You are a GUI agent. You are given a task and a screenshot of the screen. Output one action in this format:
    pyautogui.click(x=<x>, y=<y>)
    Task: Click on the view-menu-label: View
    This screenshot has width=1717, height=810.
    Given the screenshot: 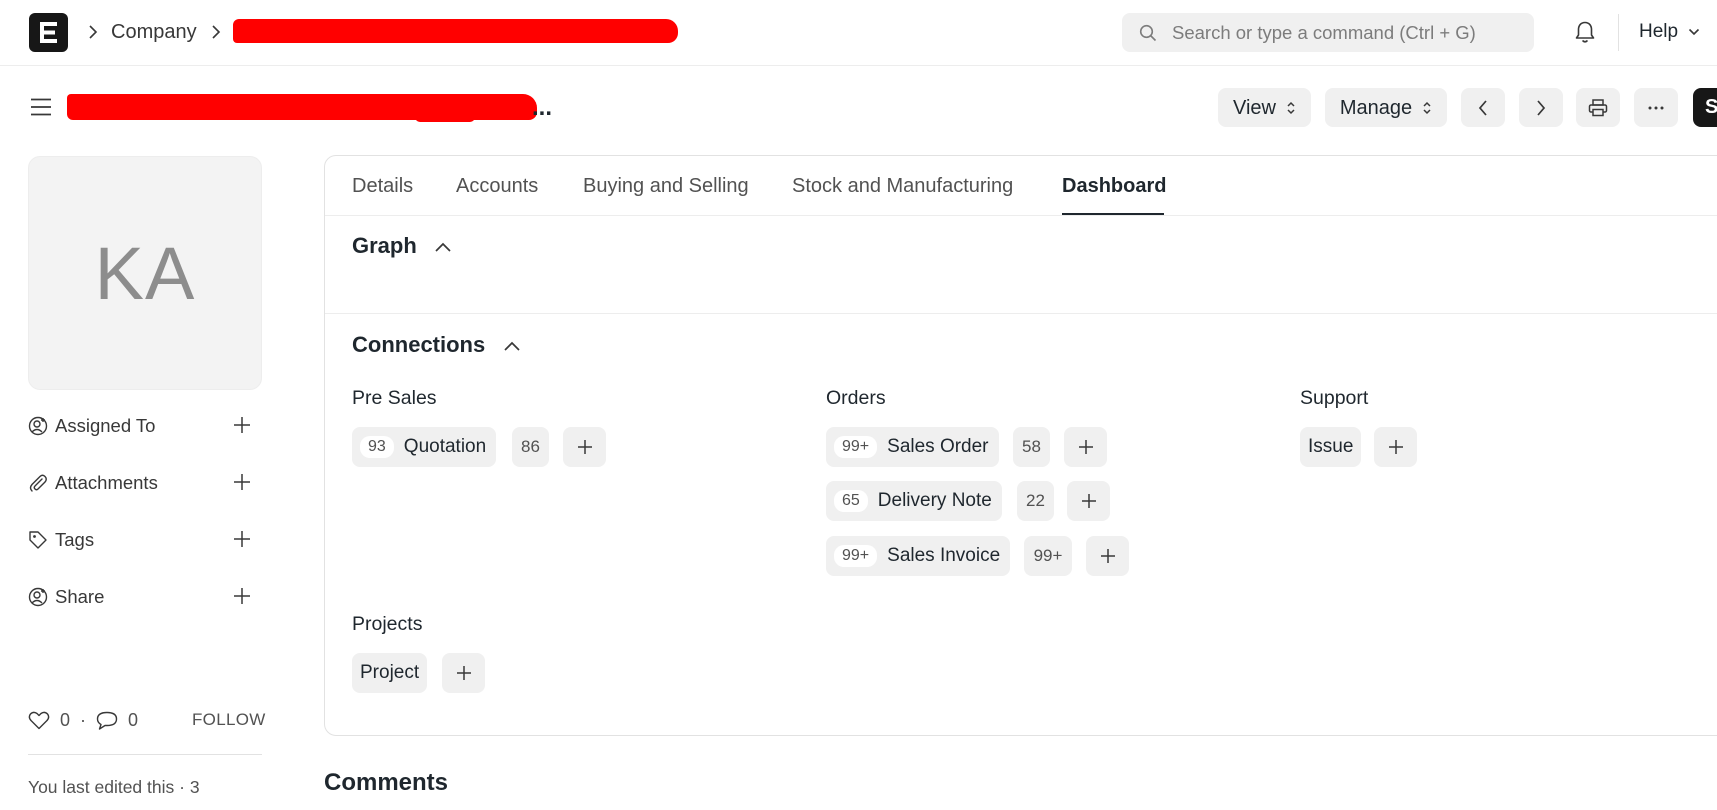 What is the action you would take?
    pyautogui.click(x=1254, y=107)
    